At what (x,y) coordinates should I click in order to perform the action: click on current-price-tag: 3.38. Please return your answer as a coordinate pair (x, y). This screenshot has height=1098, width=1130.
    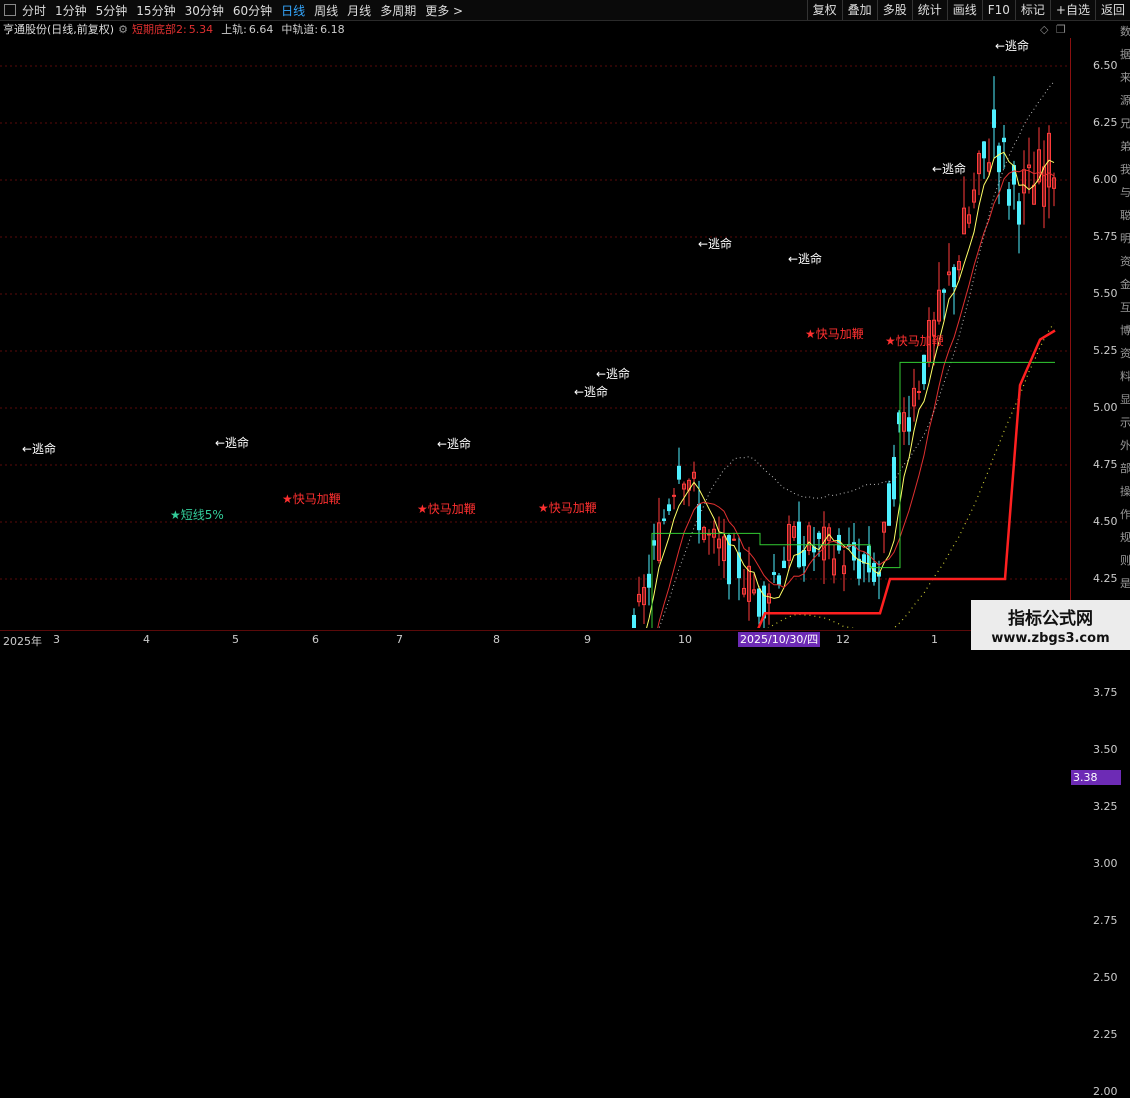
    Looking at the image, I should click on (1096, 778).